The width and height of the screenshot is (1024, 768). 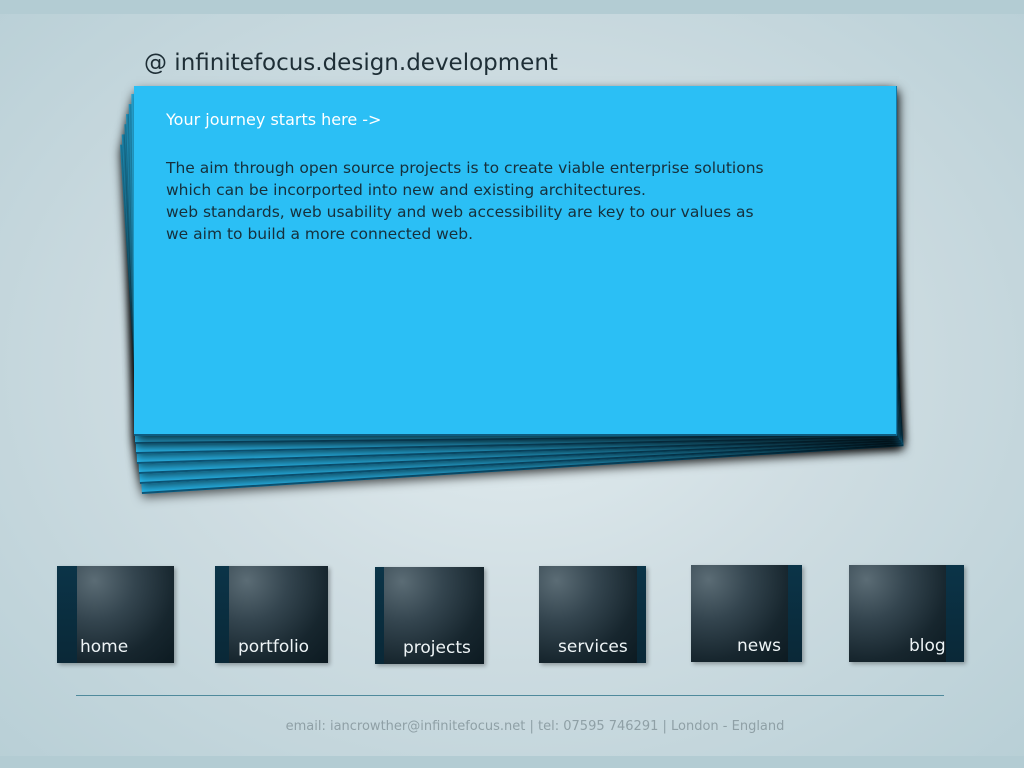 What do you see at coordinates (274, 647) in the screenshot?
I see `nav-label-portfolio: portfolio` at bounding box center [274, 647].